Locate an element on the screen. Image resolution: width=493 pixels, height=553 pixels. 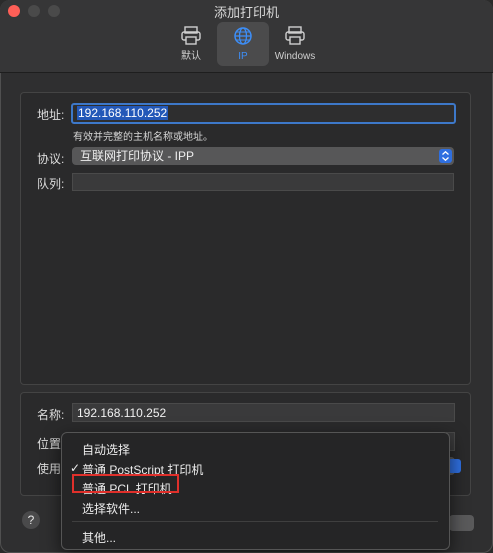
toolbar-tabs: 默认 IP Windows is located at coordinates (246, 45).